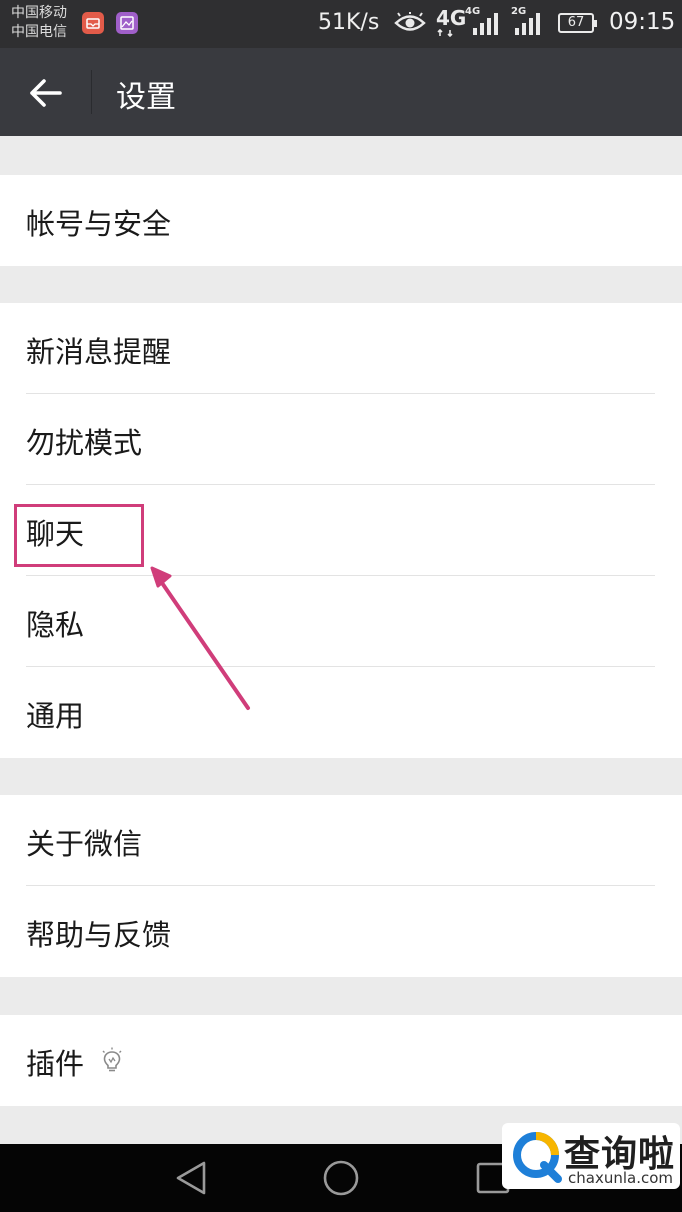  I want to click on clock: 09:15, so click(642, 22).